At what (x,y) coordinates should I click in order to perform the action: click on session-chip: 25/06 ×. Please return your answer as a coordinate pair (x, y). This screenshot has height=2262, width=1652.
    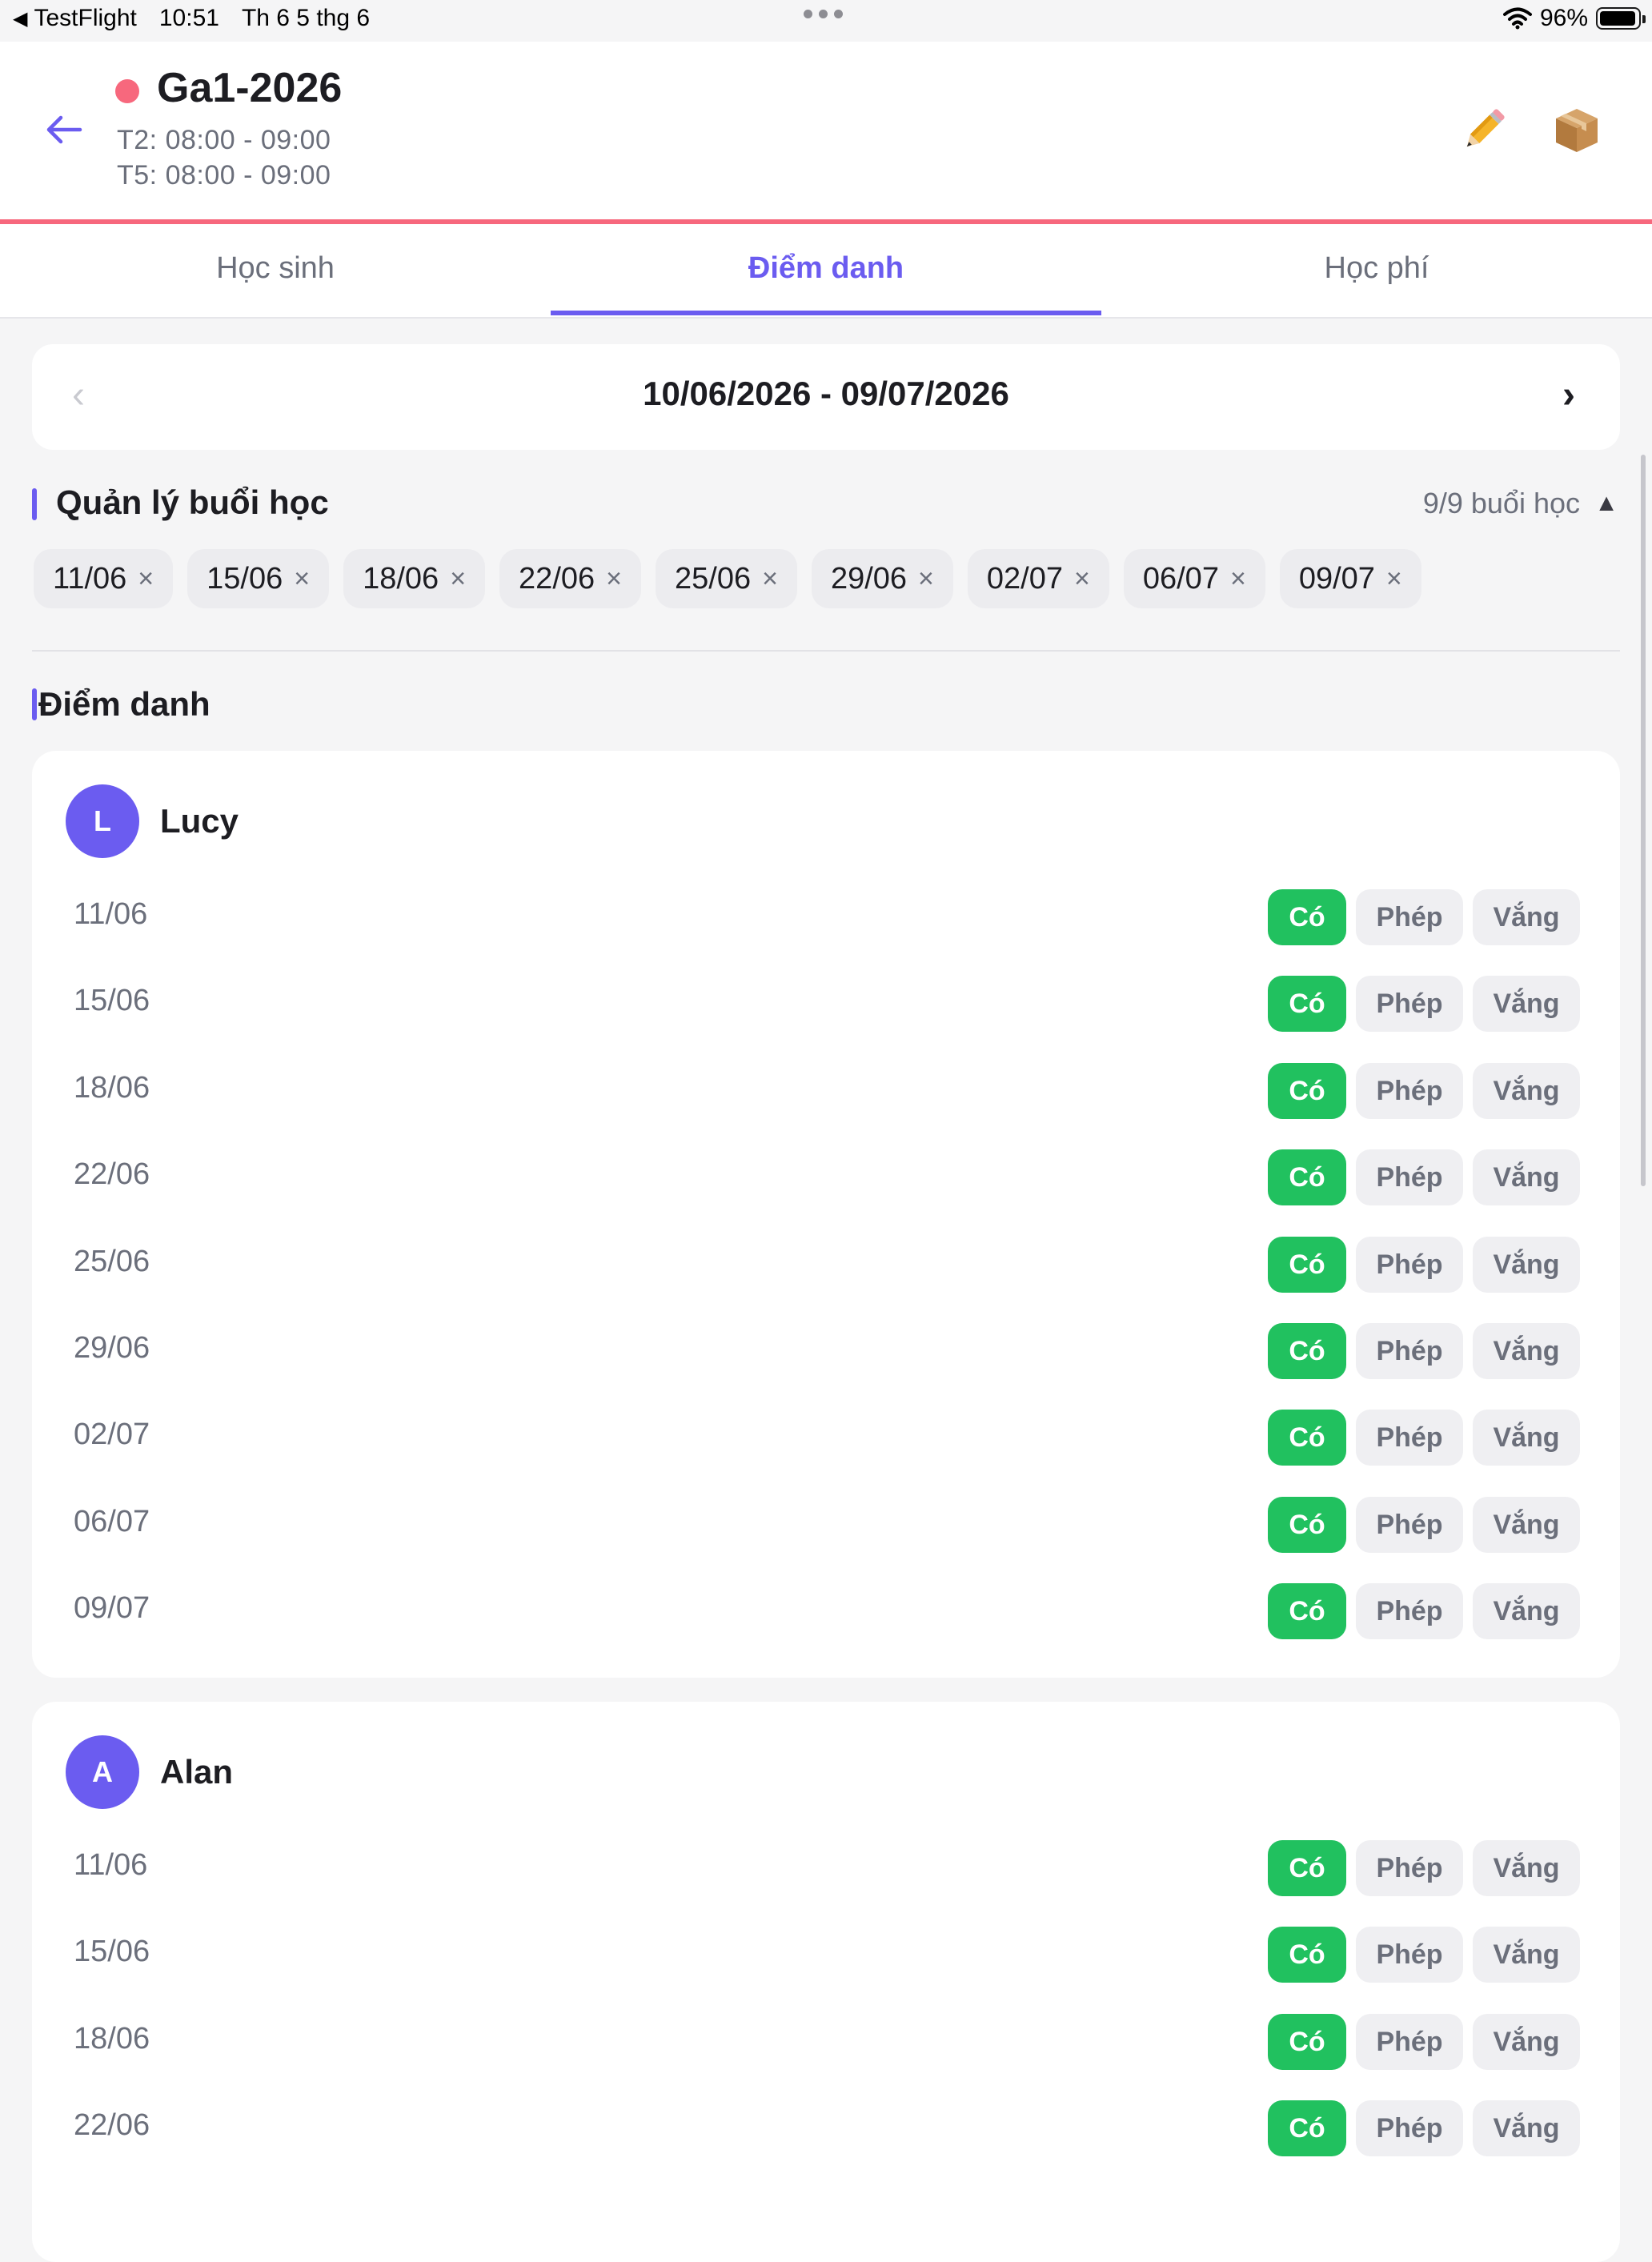
    Looking at the image, I should click on (726, 579).